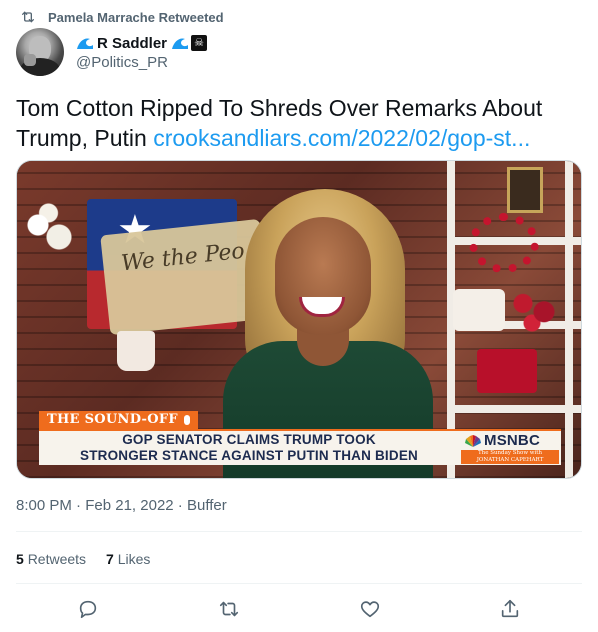 Image resolution: width=598 pixels, height=632 pixels. I want to click on tweet-author: R Saddler ☠ @Politics_PR, so click(112, 52).